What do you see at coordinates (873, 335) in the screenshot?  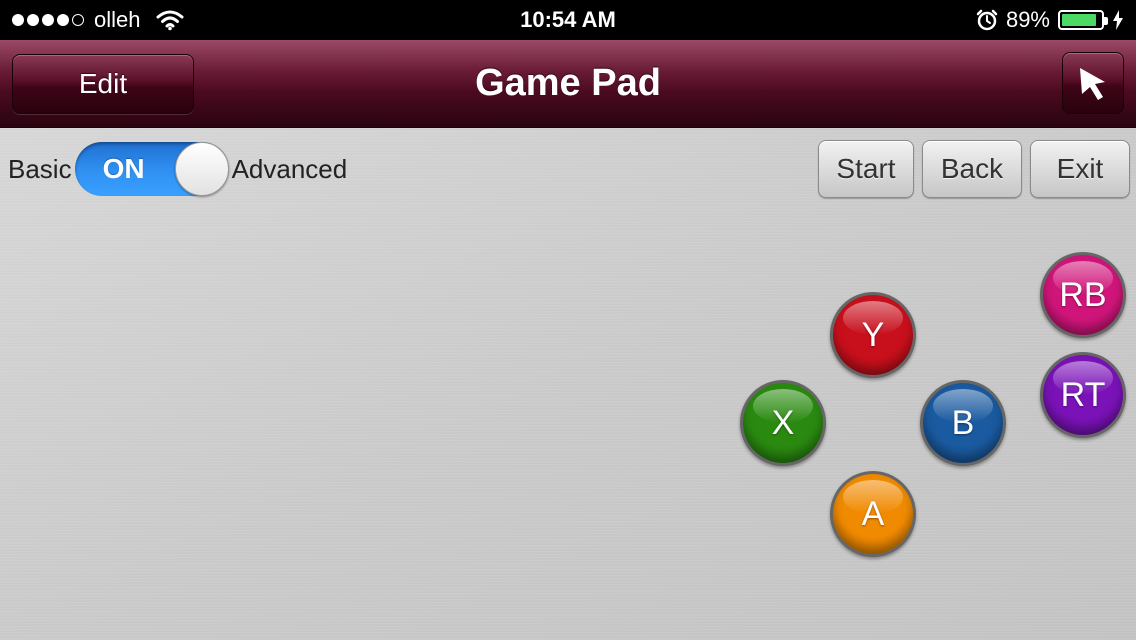 I see `y-button: Y` at bounding box center [873, 335].